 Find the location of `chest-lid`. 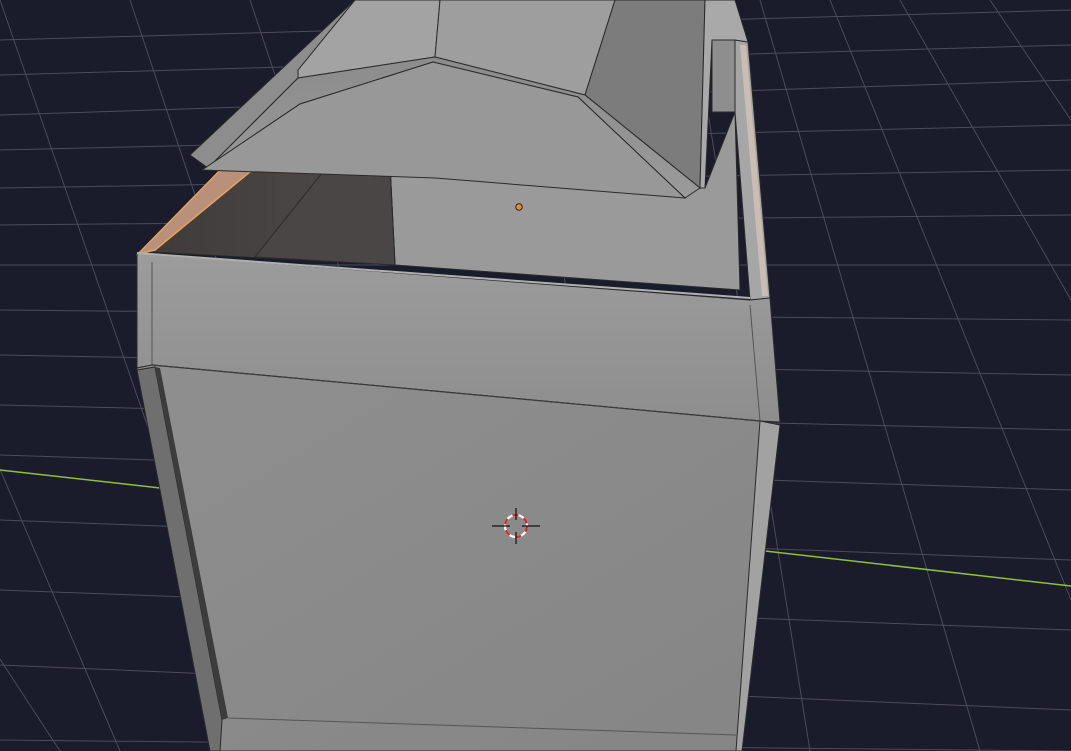

chest-lid is located at coordinates (469, 99).